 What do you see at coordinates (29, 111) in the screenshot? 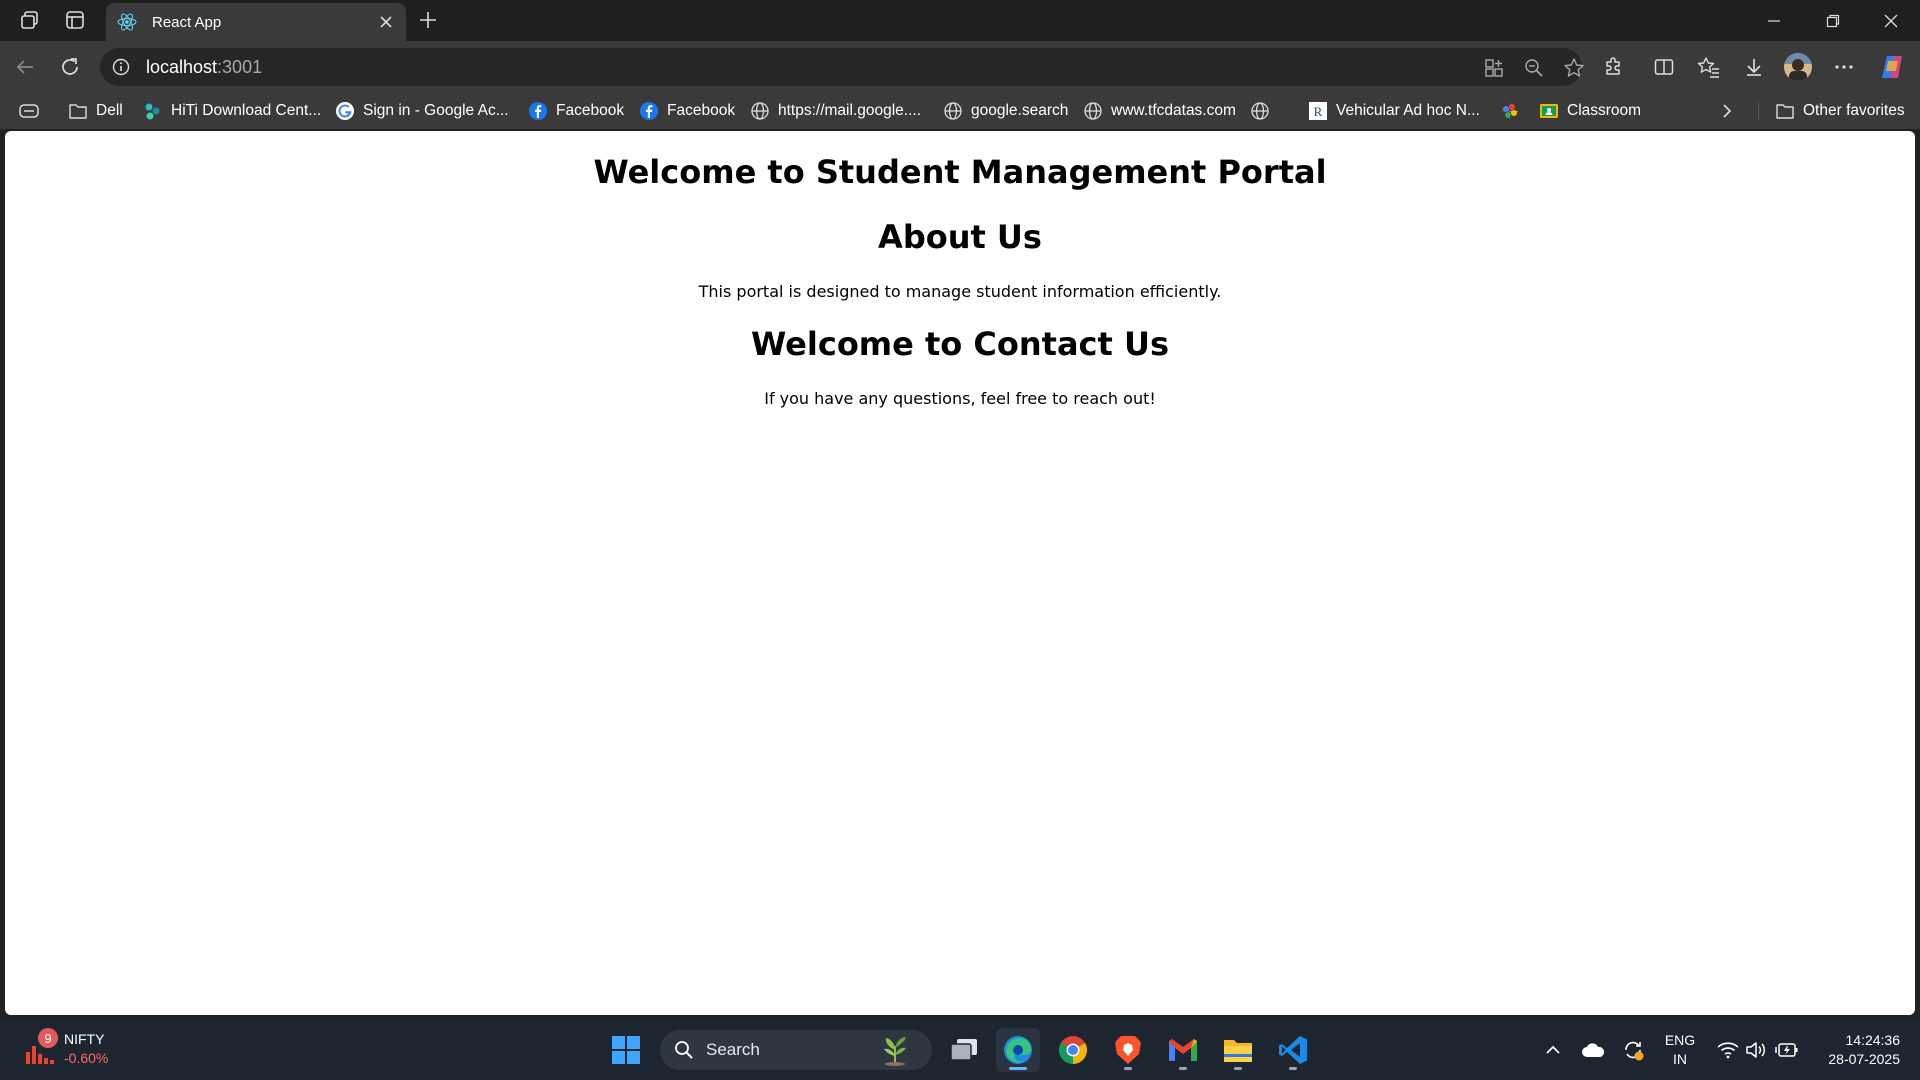
I see `collections-icon` at bounding box center [29, 111].